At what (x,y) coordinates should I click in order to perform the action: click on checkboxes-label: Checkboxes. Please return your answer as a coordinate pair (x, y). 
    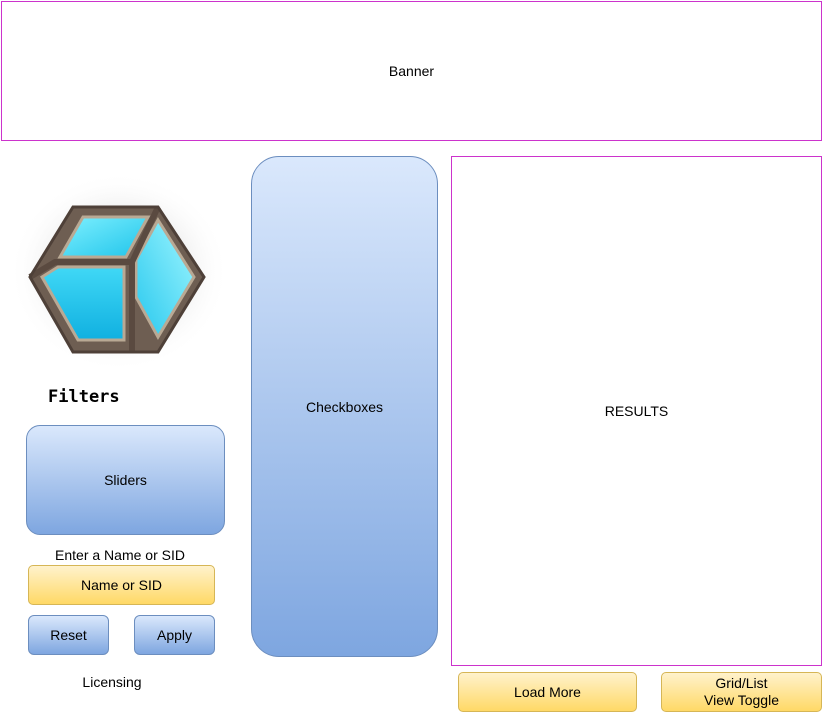
    Looking at the image, I should click on (344, 406).